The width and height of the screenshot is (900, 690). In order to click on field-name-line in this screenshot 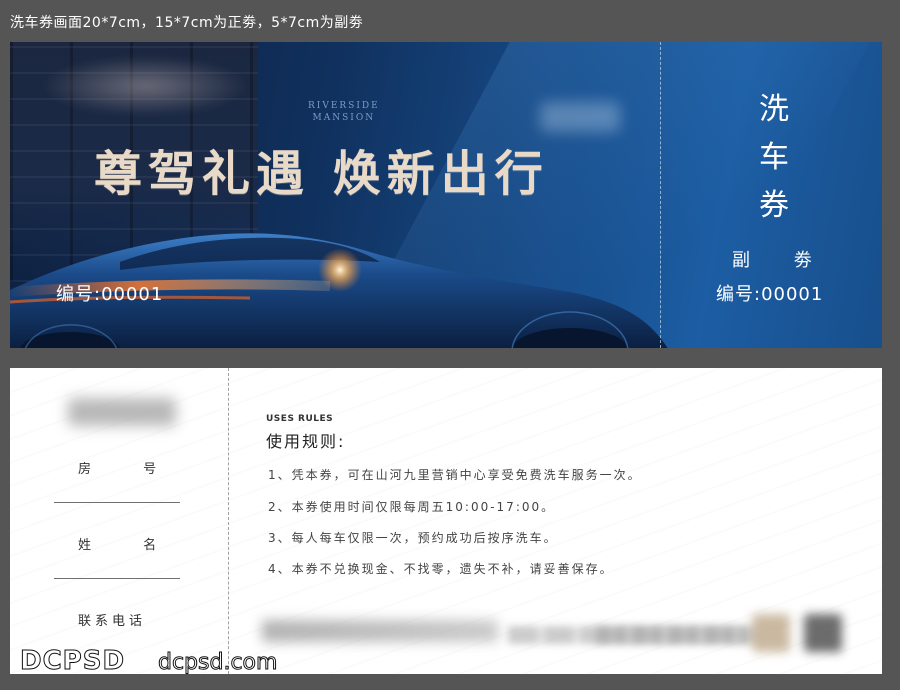, I will do `click(117, 578)`.